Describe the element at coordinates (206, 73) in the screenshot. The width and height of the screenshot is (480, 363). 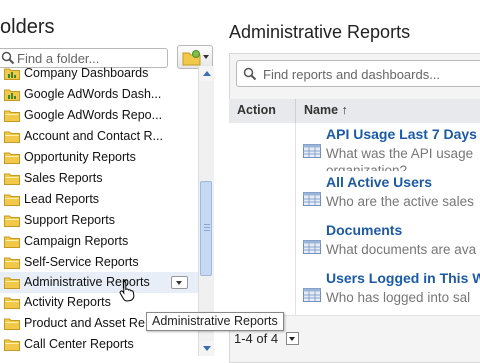
I see `scroll-up-icon` at that location.